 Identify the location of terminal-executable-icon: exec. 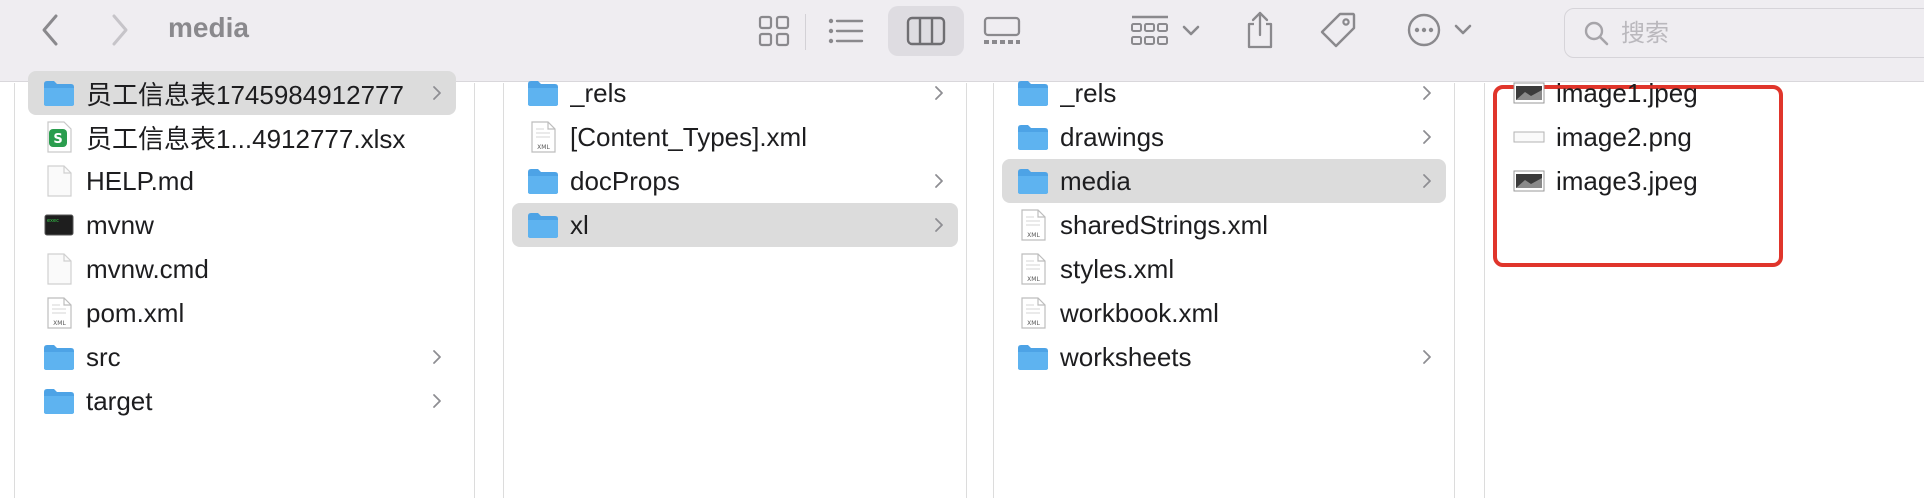
(59, 225).